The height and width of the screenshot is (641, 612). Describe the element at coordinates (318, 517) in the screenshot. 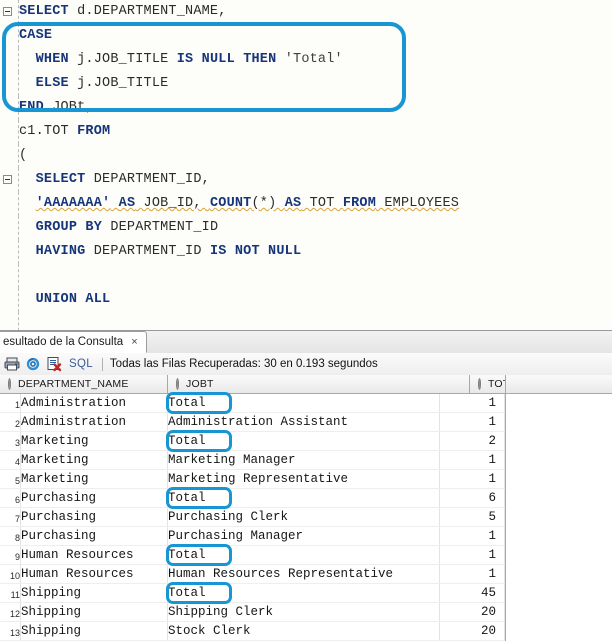

I see `cell-jobt: Purchasing Clerk` at that location.